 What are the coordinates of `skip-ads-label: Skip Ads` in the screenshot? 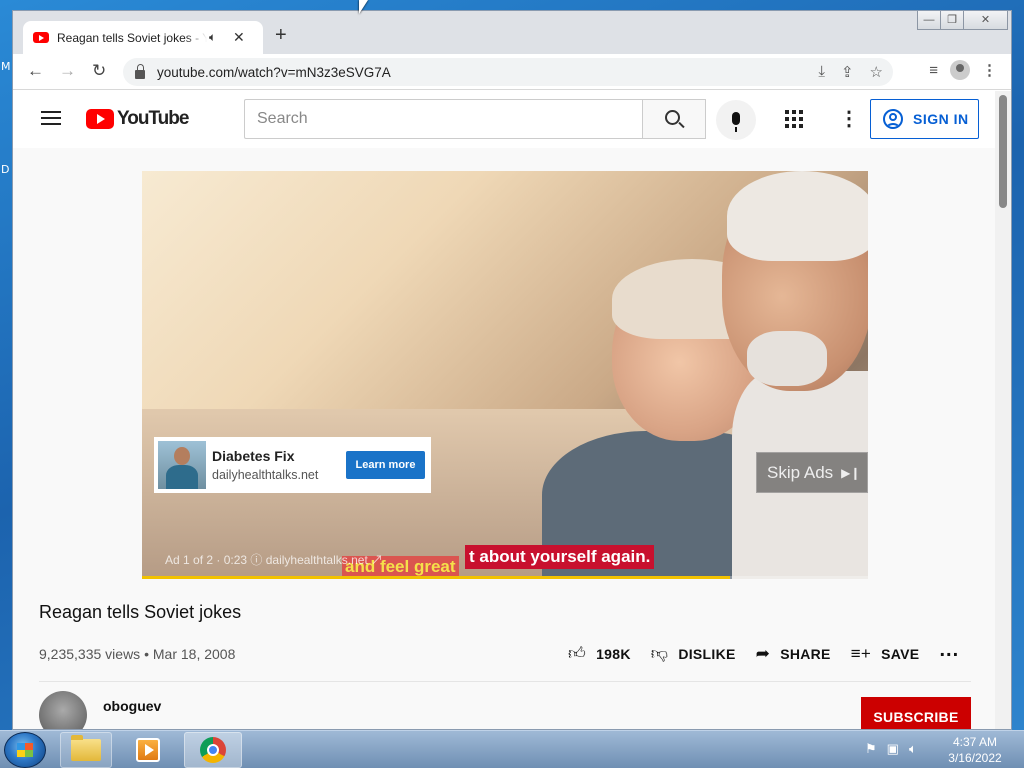 It's located at (800, 472).